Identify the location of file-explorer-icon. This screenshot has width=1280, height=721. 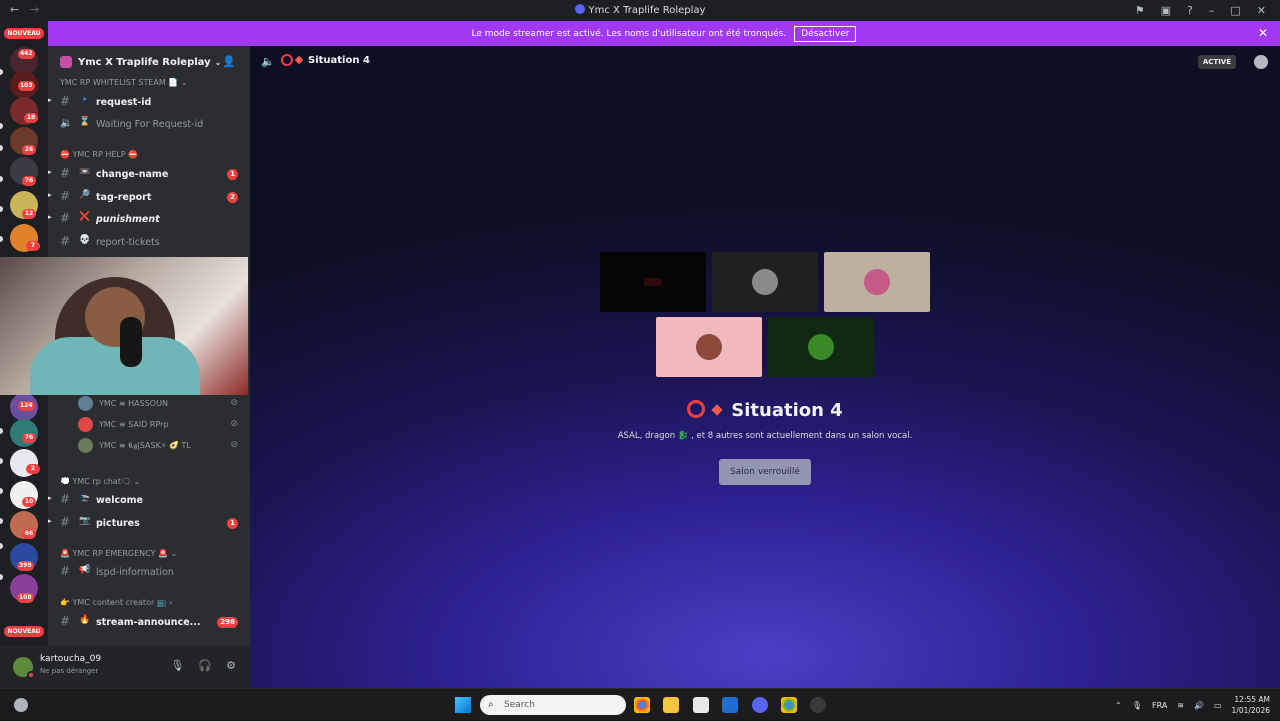
(671, 705).